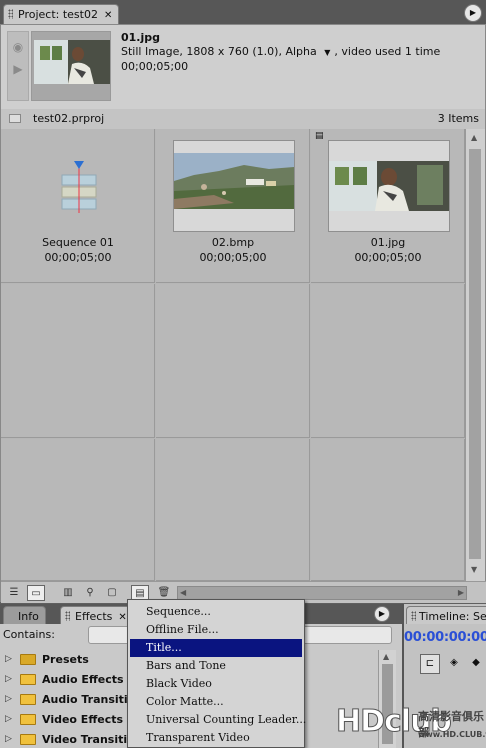  Describe the element at coordinates (233, 242) in the screenshot. I see `bin-item-name: 02.bmp` at that location.